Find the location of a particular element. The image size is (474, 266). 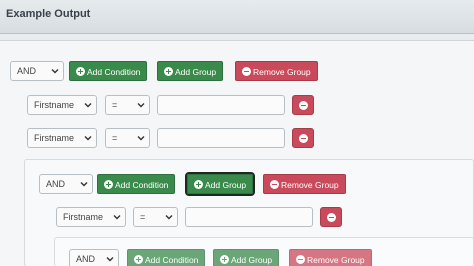

root-conjunction-select: AND is located at coordinates (37, 71).